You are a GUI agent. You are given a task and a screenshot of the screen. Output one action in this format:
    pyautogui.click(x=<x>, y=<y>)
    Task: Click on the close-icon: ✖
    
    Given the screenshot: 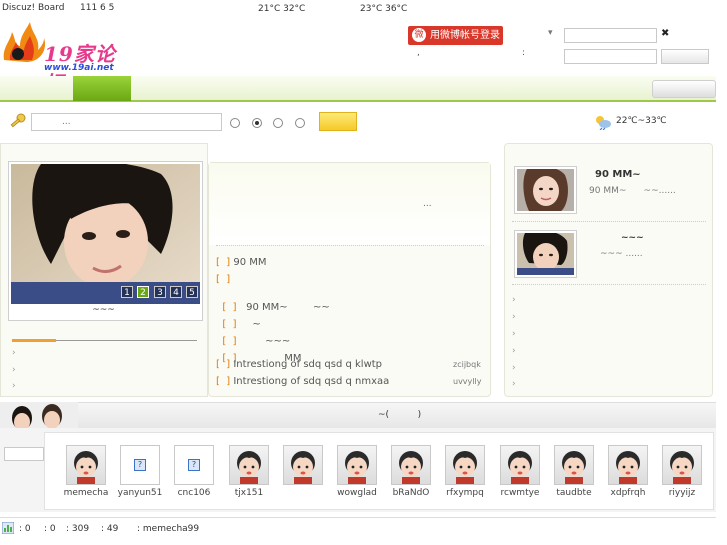 What is the action you would take?
    pyautogui.click(x=665, y=33)
    